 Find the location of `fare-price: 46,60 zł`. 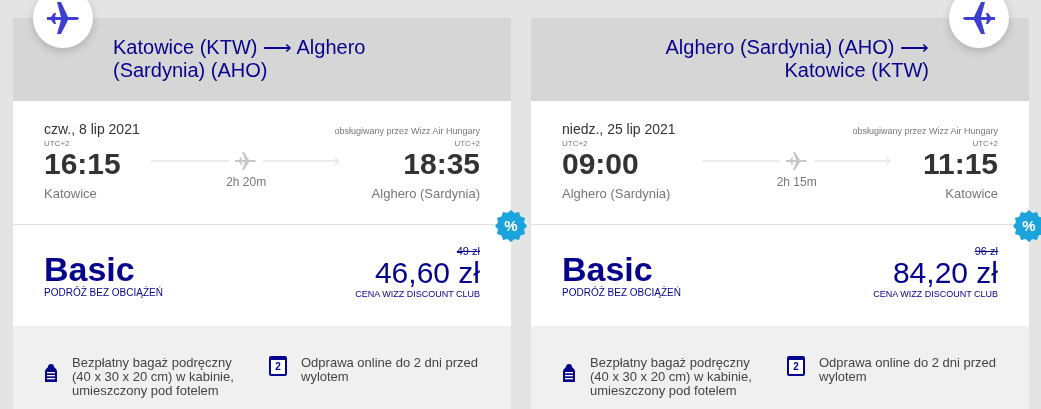

fare-price: 46,60 zł is located at coordinates (427, 273).